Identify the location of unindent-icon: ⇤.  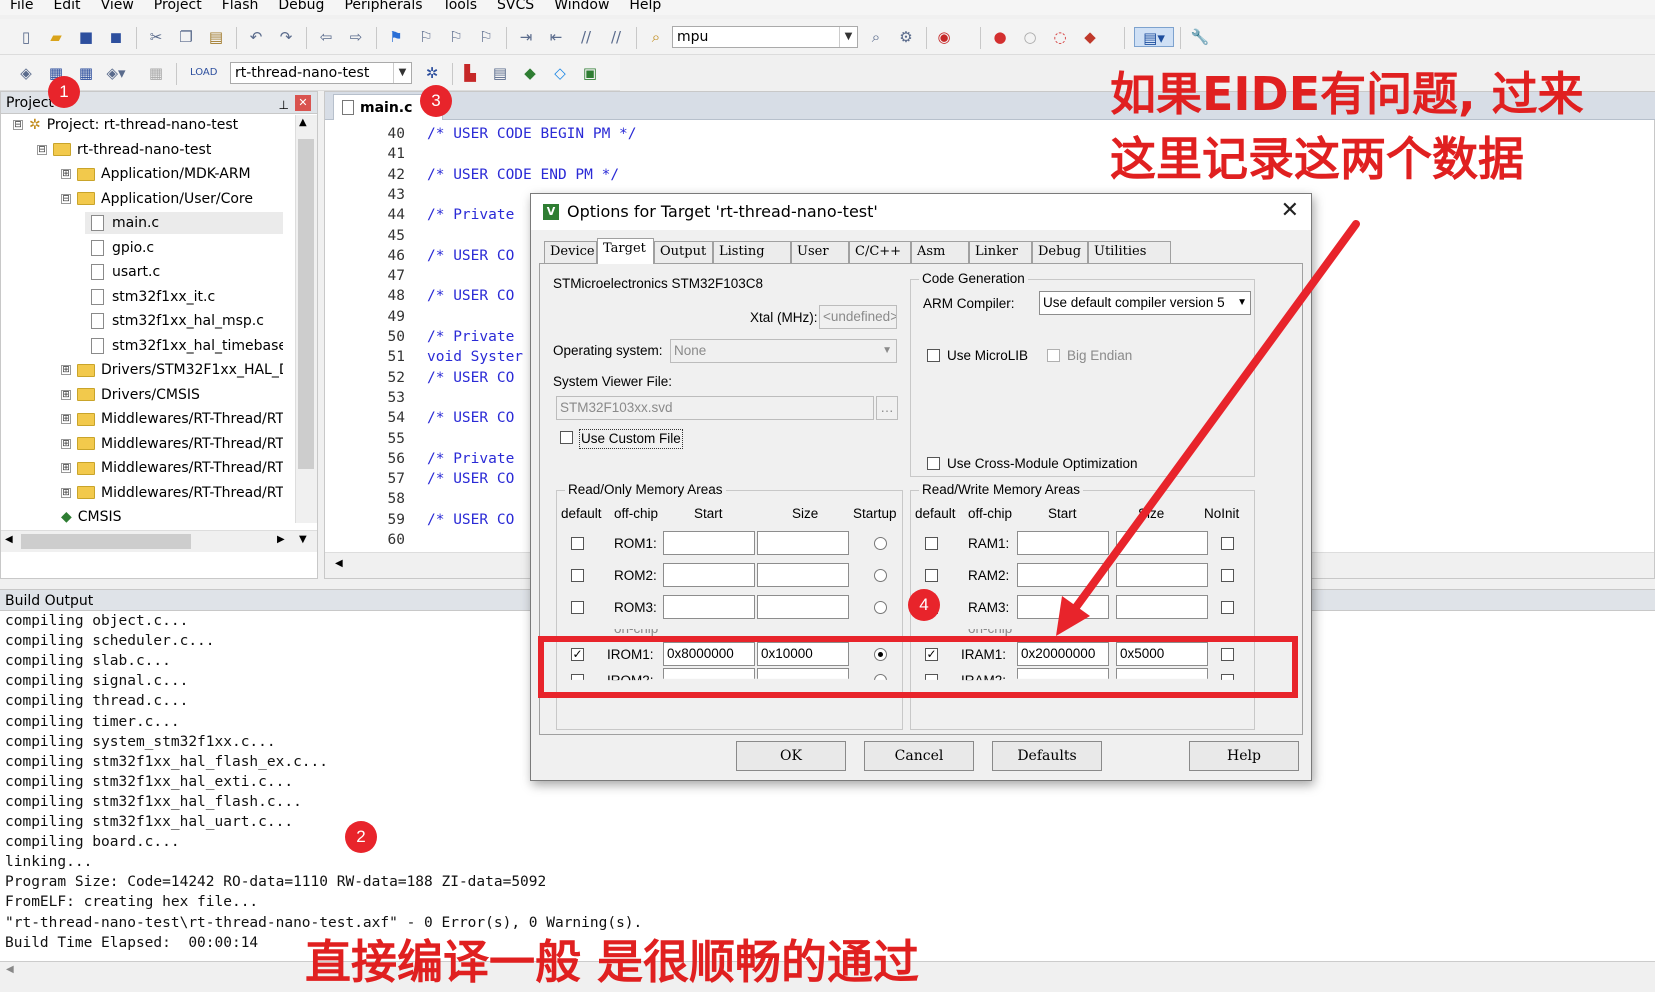
(556, 37).